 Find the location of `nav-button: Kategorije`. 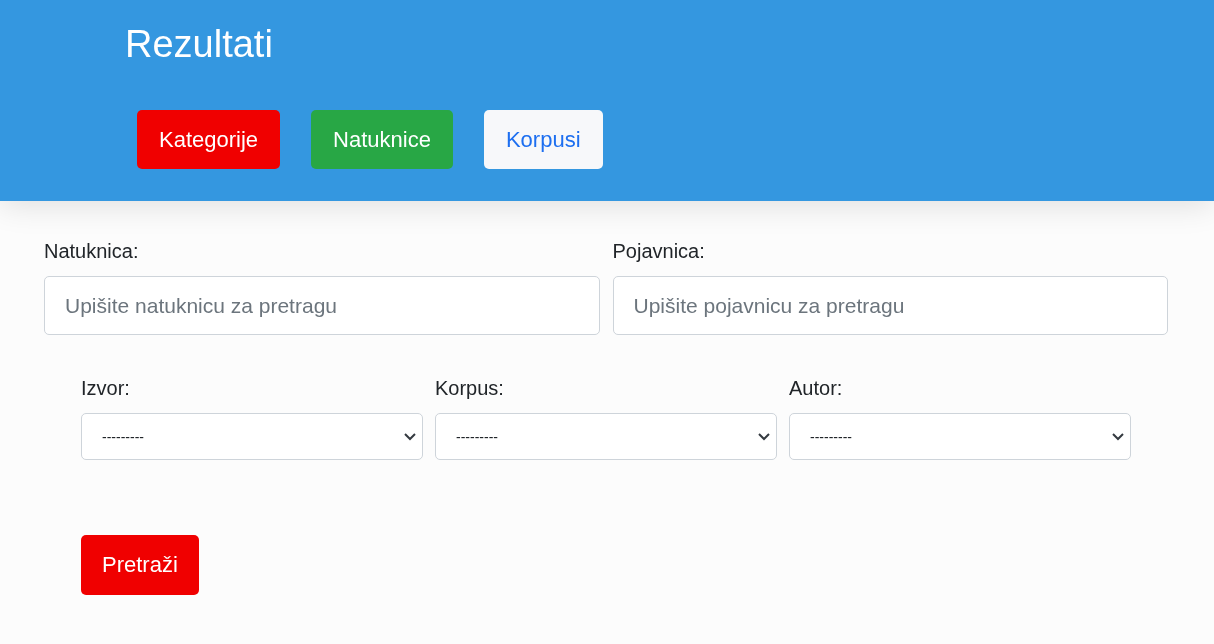

nav-button: Kategorije is located at coordinates (209, 139).